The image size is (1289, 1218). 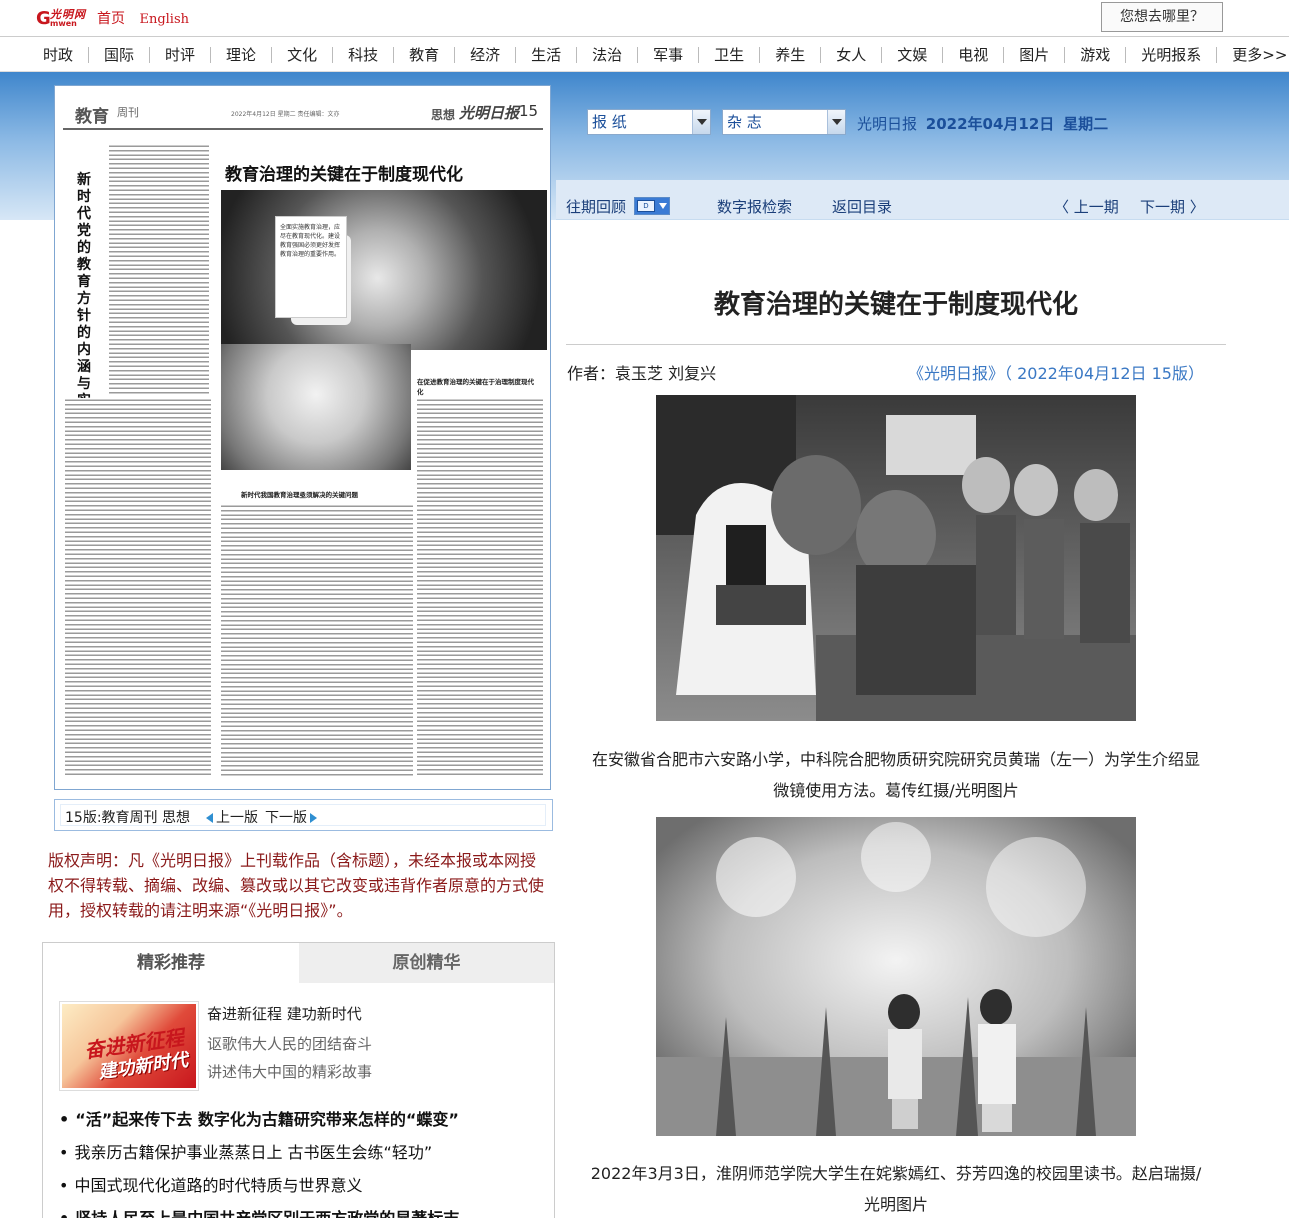 I want to click on thumbnail-photo-blossoms, so click(x=316, y=407).